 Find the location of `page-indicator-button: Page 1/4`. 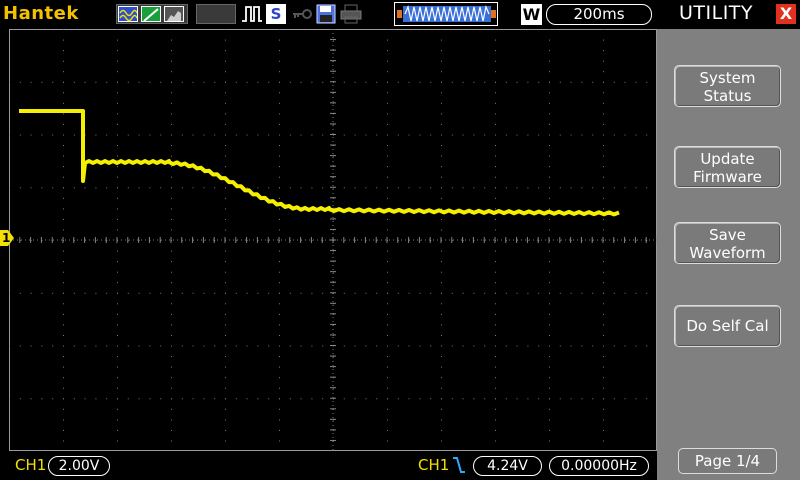

page-indicator-button: Page 1/4 is located at coordinates (727, 461).